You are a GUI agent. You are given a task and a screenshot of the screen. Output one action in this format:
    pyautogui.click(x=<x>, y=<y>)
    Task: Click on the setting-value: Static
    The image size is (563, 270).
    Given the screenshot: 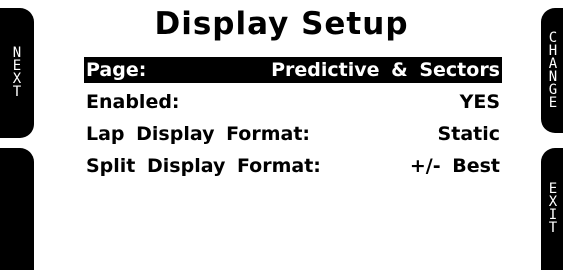 What is the action you would take?
    pyautogui.click(x=468, y=134)
    